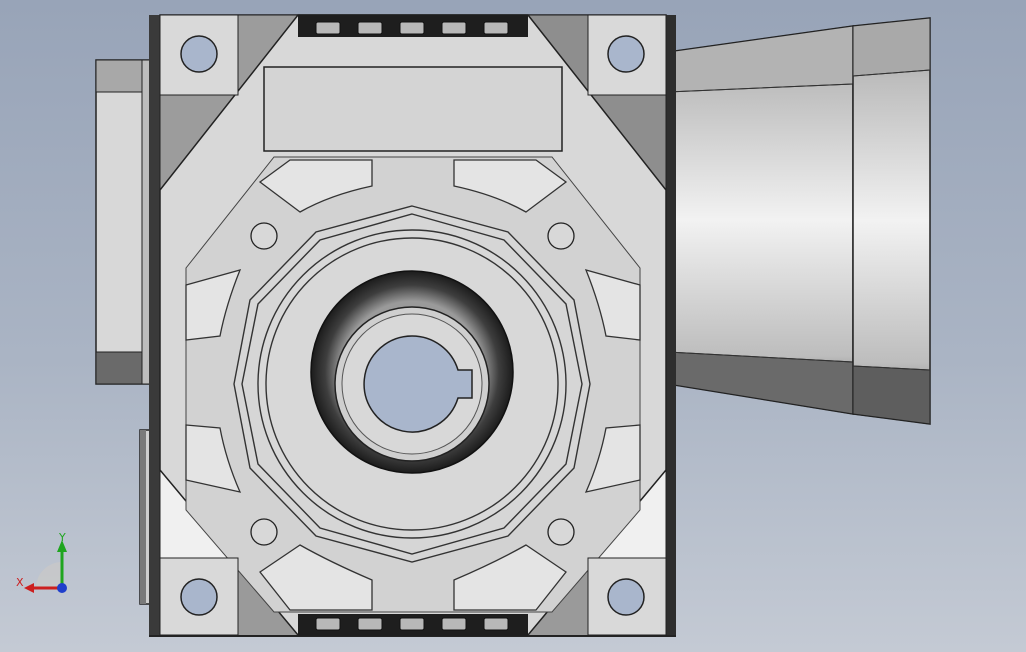 The image size is (1026, 652). Describe the element at coordinates (20, 582) in the screenshot. I see `x-axis-label: X` at that location.